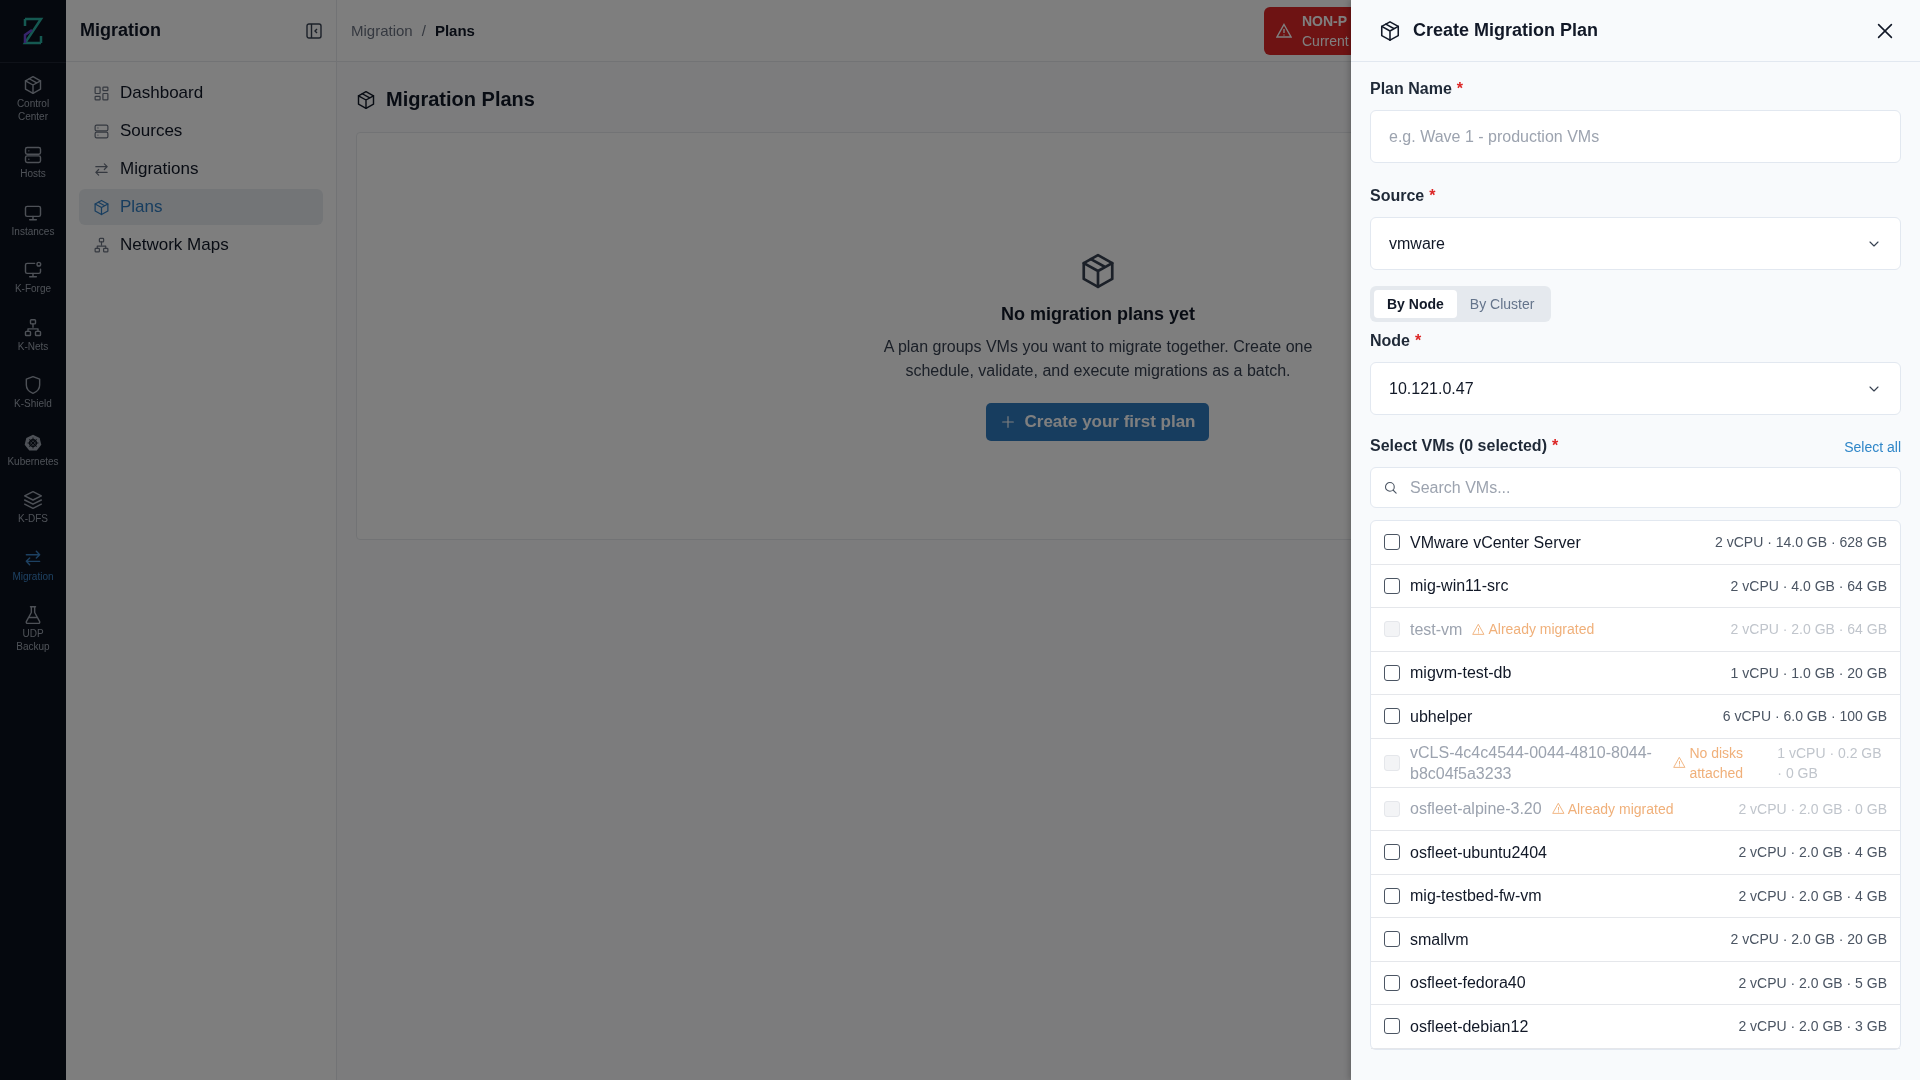 This screenshot has height=1080, width=1920. What do you see at coordinates (1808, 586) in the screenshot?
I see `vm-specs: 2 vCPU · 4.0 GB · 64 GB` at bounding box center [1808, 586].